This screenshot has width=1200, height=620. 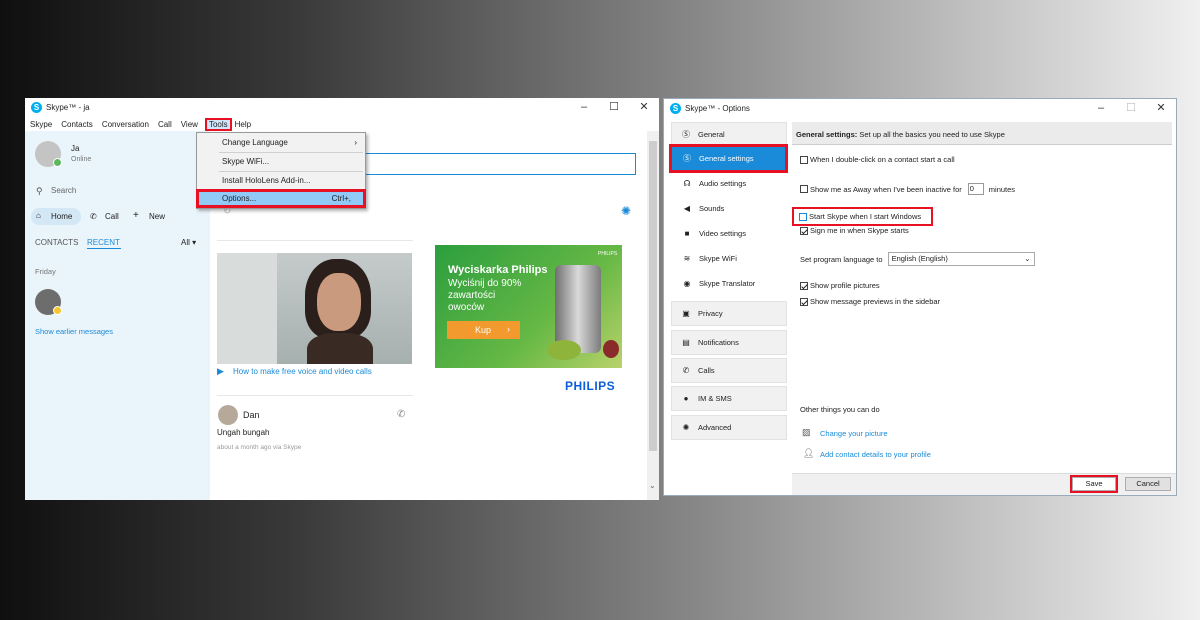 I want to click on tab-contacts: CONTACTS, so click(x=56, y=242).